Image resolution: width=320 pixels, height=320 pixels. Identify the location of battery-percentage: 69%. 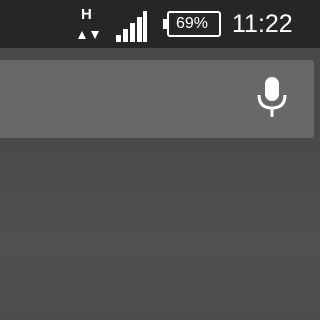
(192, 23).